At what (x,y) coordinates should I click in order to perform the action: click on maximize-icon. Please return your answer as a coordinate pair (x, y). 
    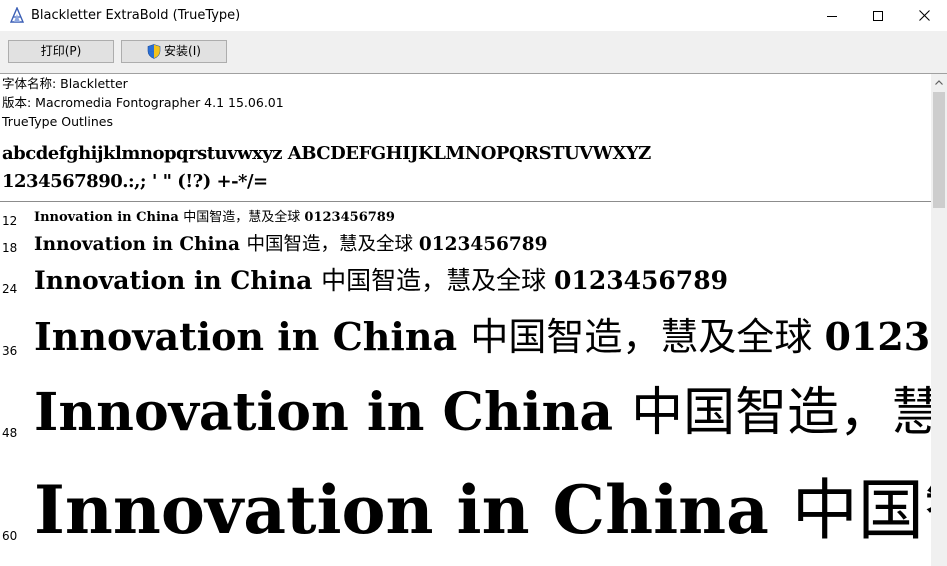
    Looking at the image, I should click on (878, 15).